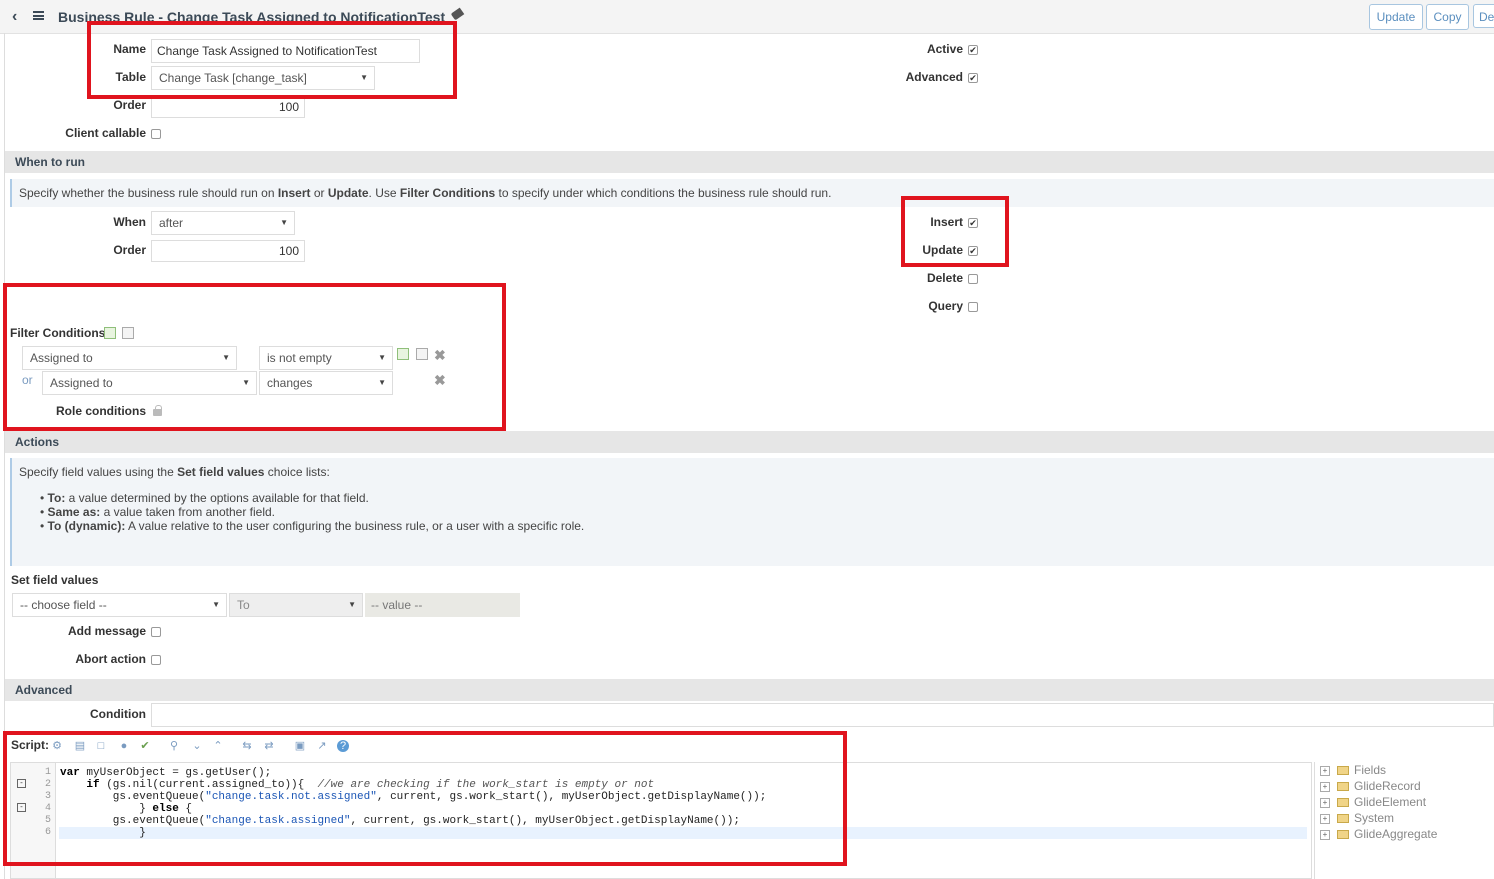 This screenshot has height=879, width=1494. Describe the element at coordinates (86, 526) in the screenshot. I see `bullet-term: To (dynamic):` at that location.